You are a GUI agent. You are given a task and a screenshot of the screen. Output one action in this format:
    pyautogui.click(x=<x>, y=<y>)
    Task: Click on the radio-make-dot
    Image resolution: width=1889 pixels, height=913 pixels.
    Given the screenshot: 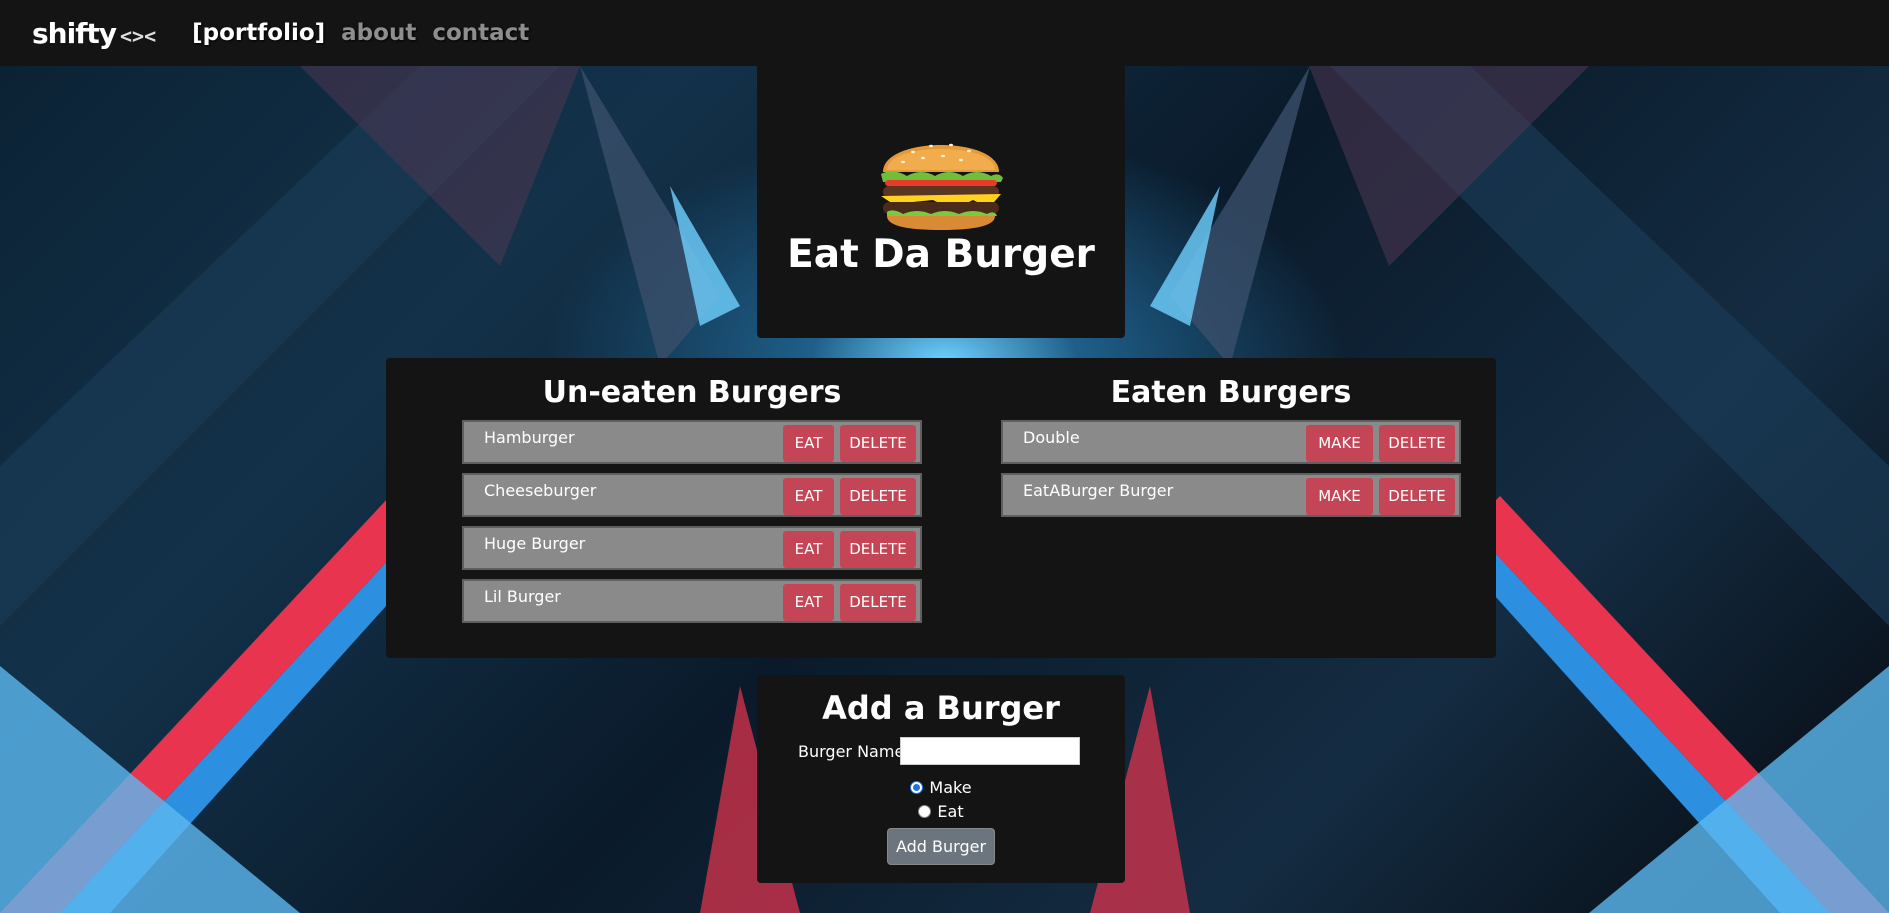 What is the action you would take?
    pyautogui.click(x=917, y=787)
    